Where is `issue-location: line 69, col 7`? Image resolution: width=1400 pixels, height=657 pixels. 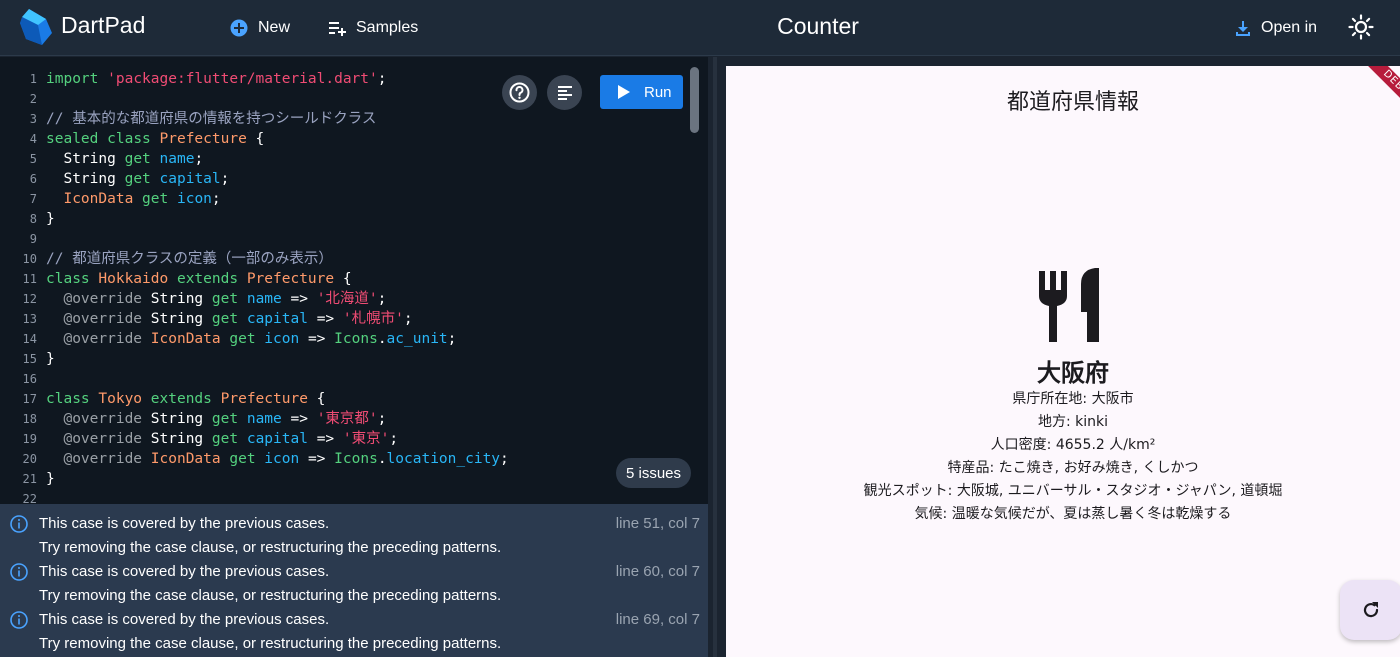 issue-location: line 69, col 7 is located at coordinates (657, 619).